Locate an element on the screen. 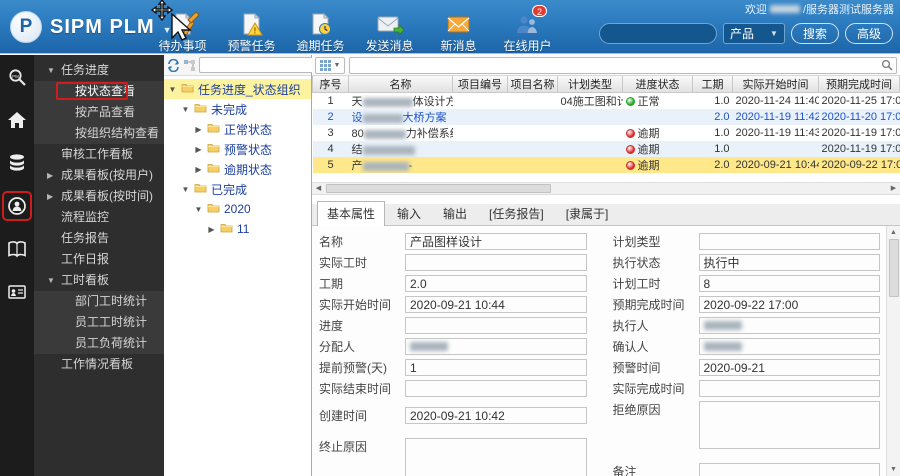 This screenshot has height=476, width=900. table-row: 5产- 逾期 2.02020-09-21 10:442020-09-22 17:00 is located at coordinates (606, 165).